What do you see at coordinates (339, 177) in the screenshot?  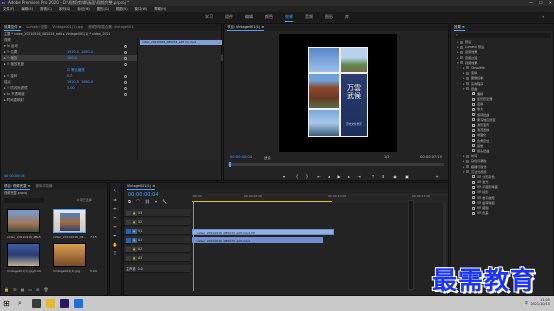 I see `play-icon: ▶` at bounding box center [339, 177].